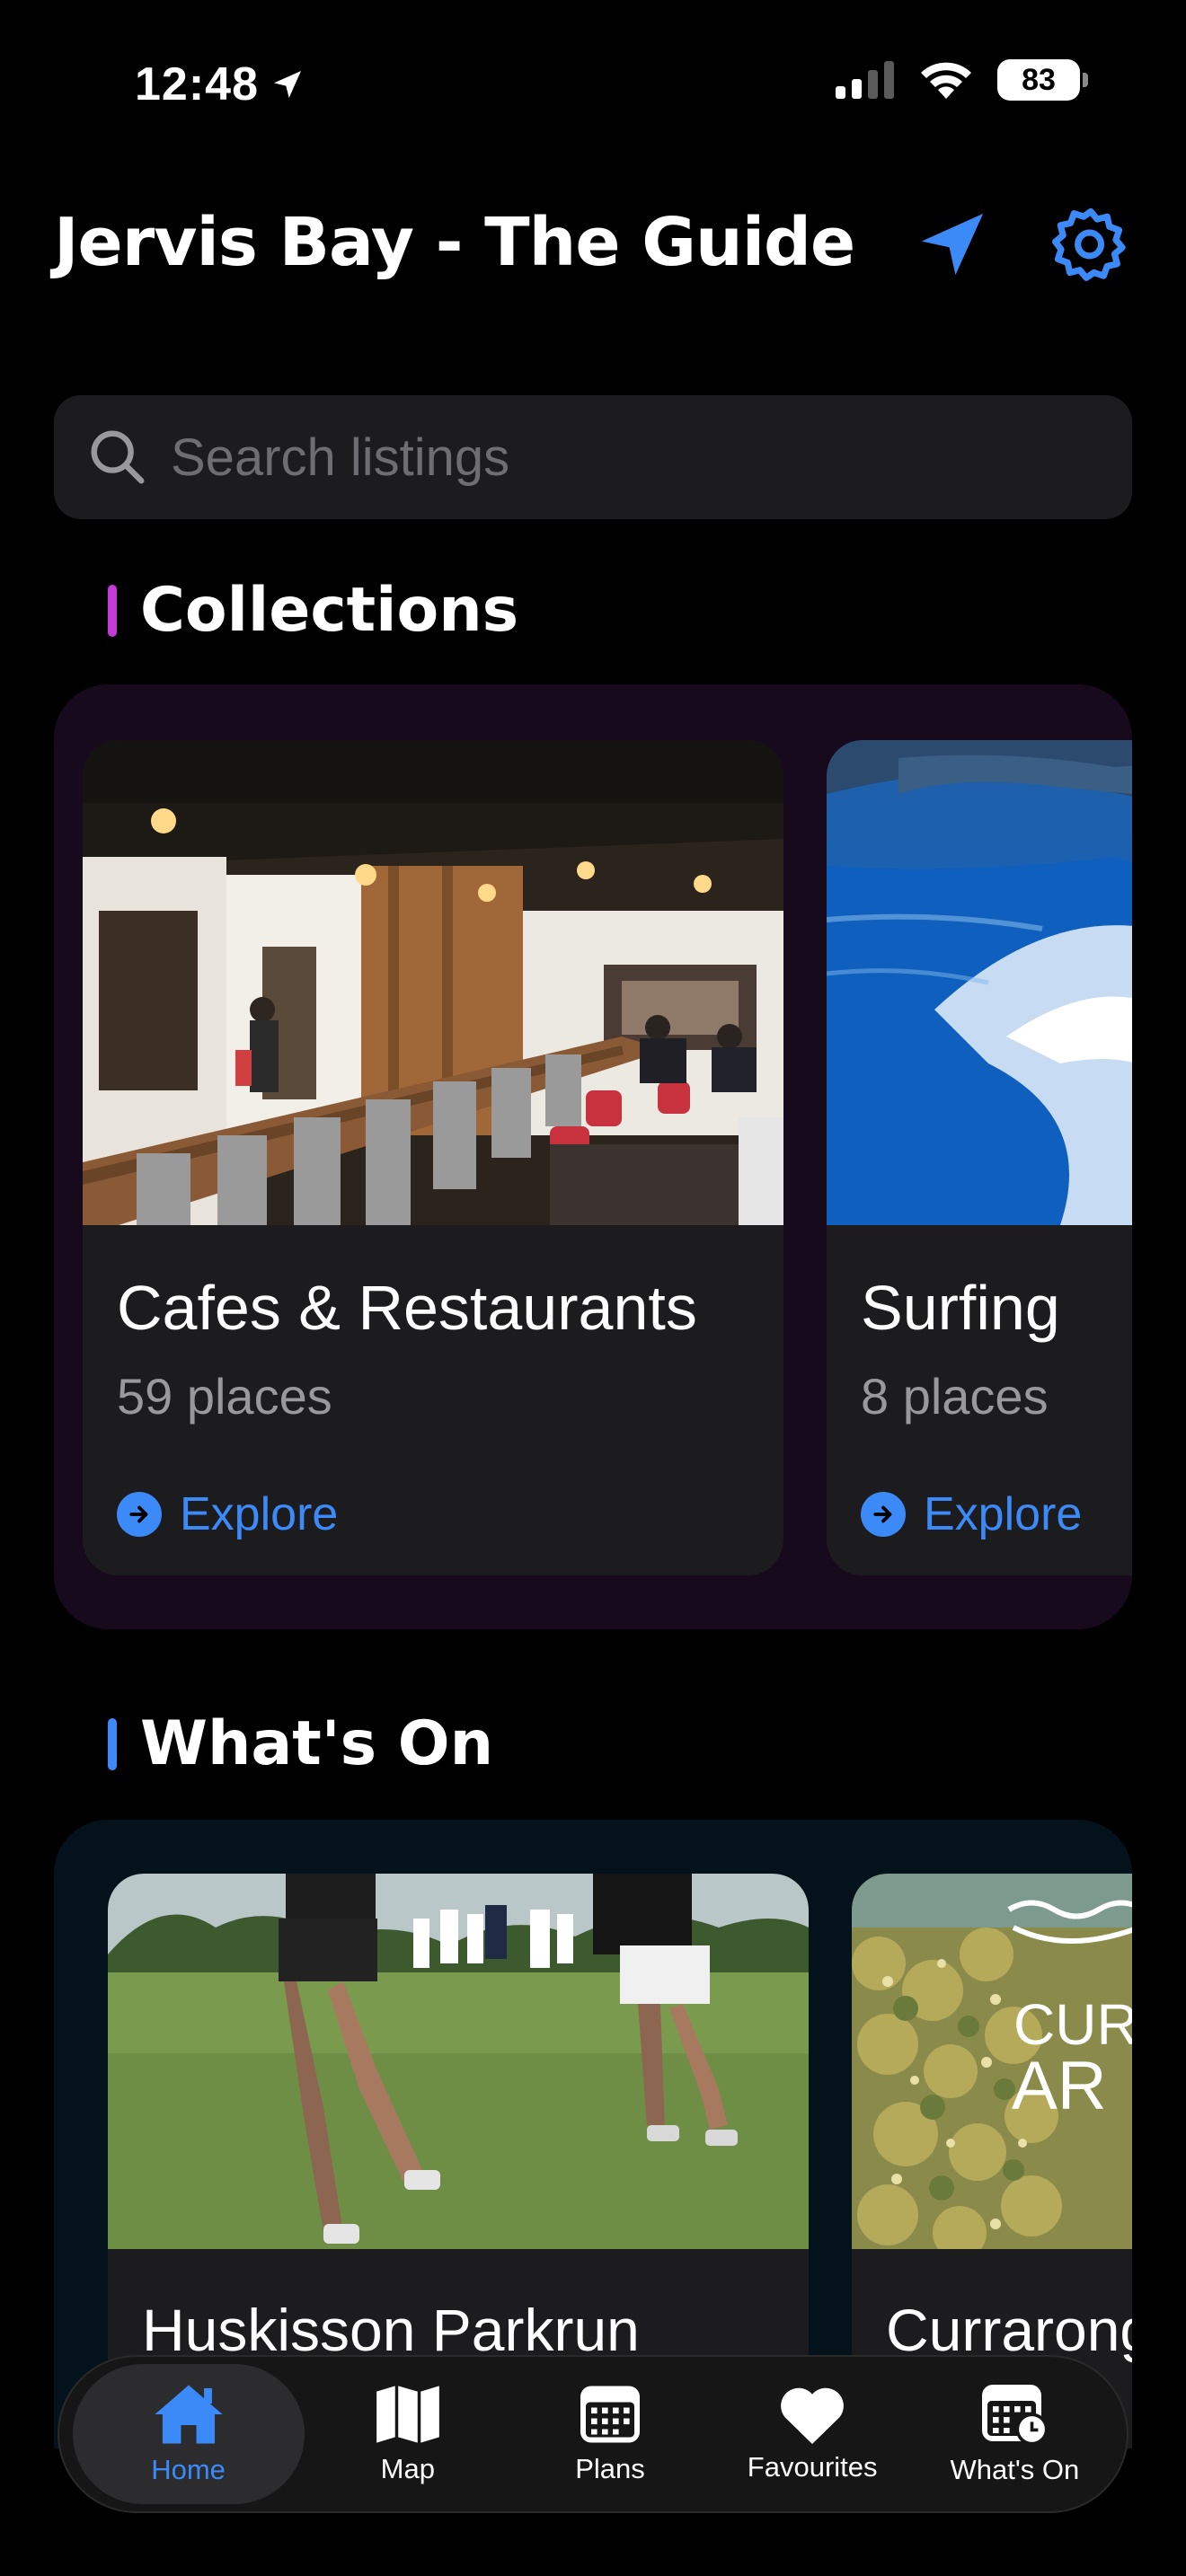  I want to click on navigation-arrow-icon, so click(952, 244).